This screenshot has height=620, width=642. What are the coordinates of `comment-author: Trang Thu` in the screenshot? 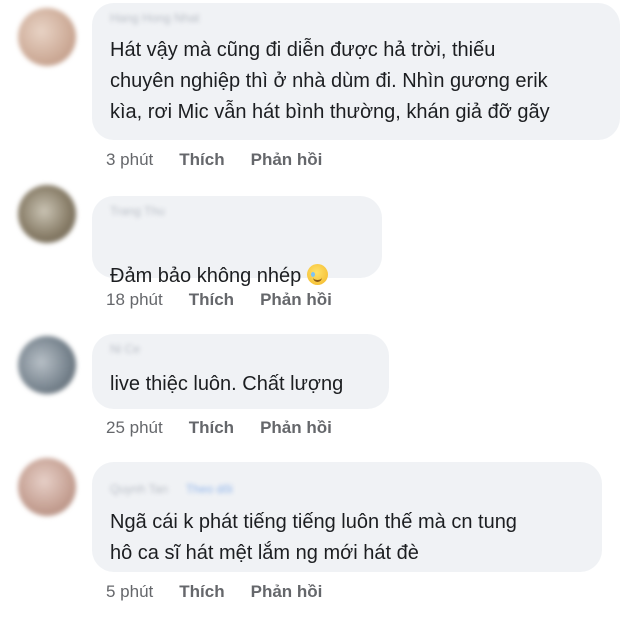 It's located at (137, 211).